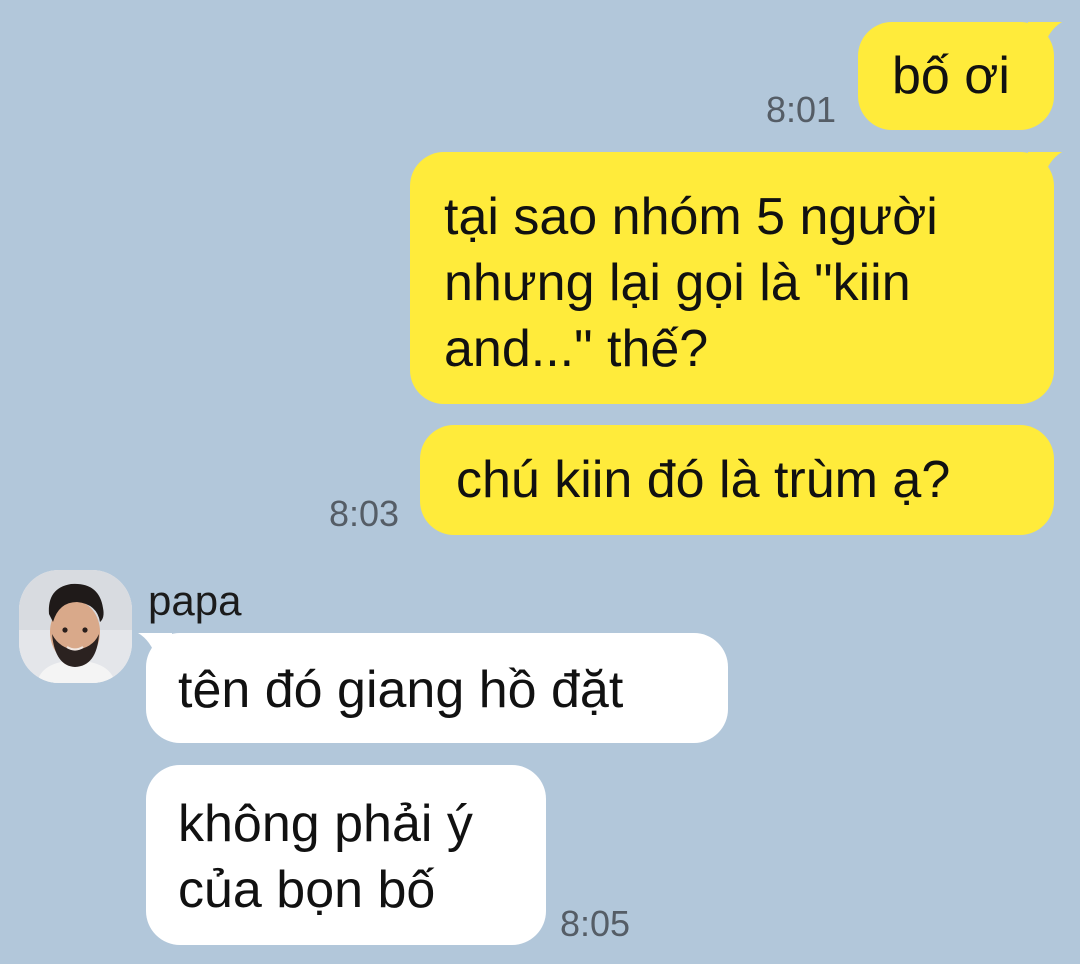 This screenshot has width=1080, height=964. What do you see at coordinates (677, 283) in the screenshot?
I see `message-line: nhưng lại gọi là "kiin` at bounding box center [677, 283].